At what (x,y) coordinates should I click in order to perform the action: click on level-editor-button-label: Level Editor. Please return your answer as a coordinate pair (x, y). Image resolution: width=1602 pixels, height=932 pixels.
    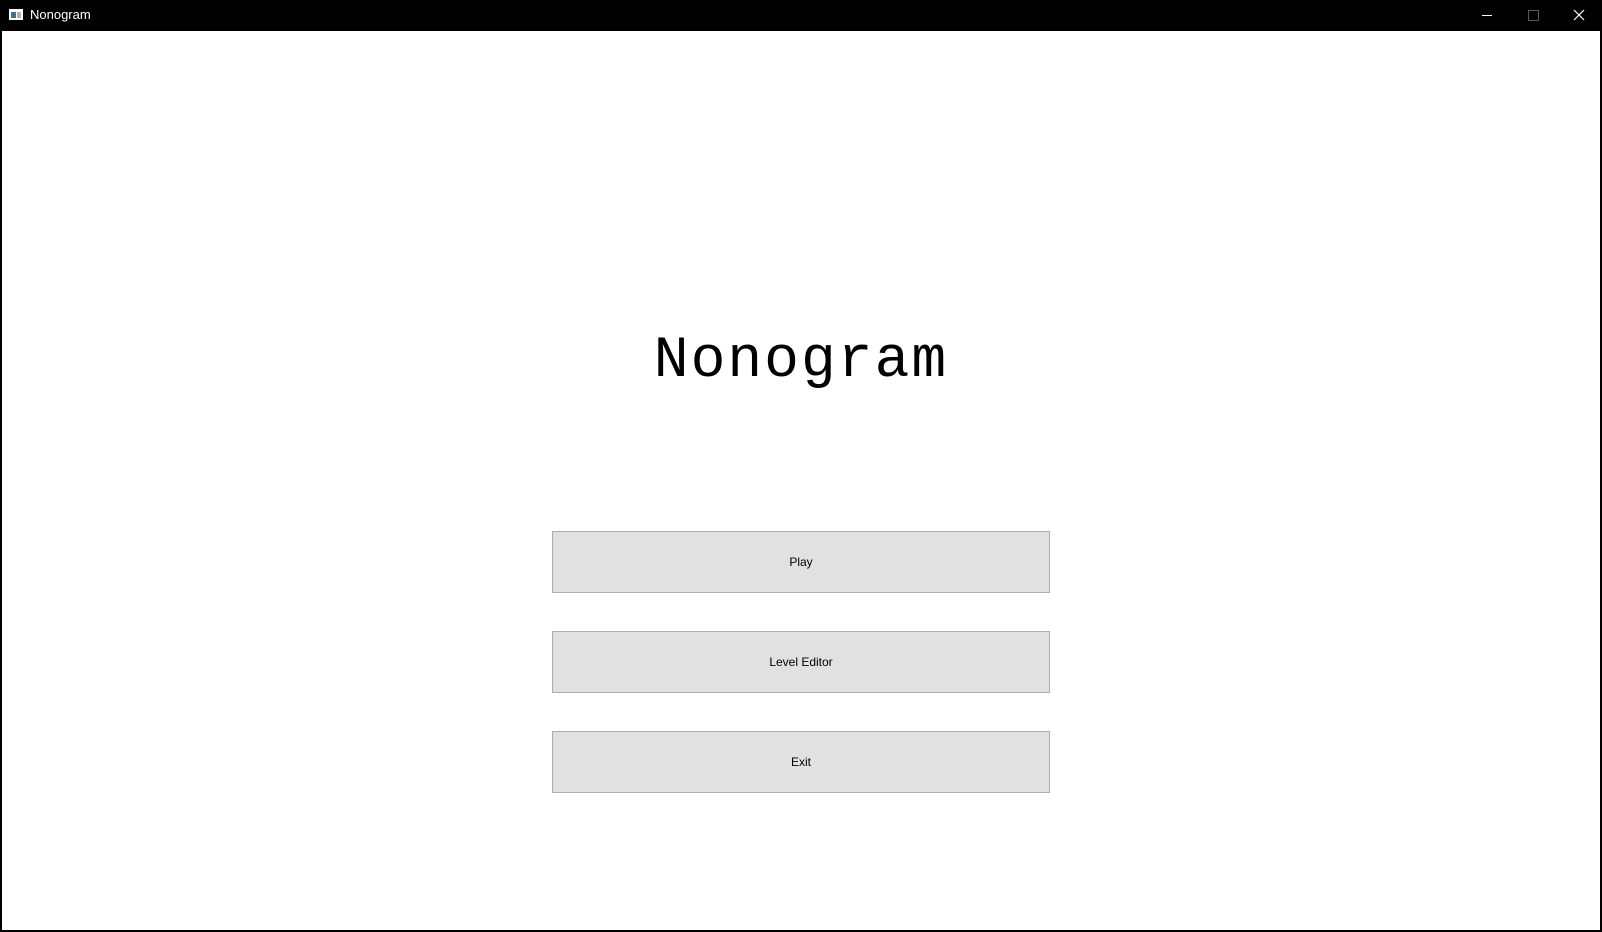
    Looking at the image, I should click on (801, 662).